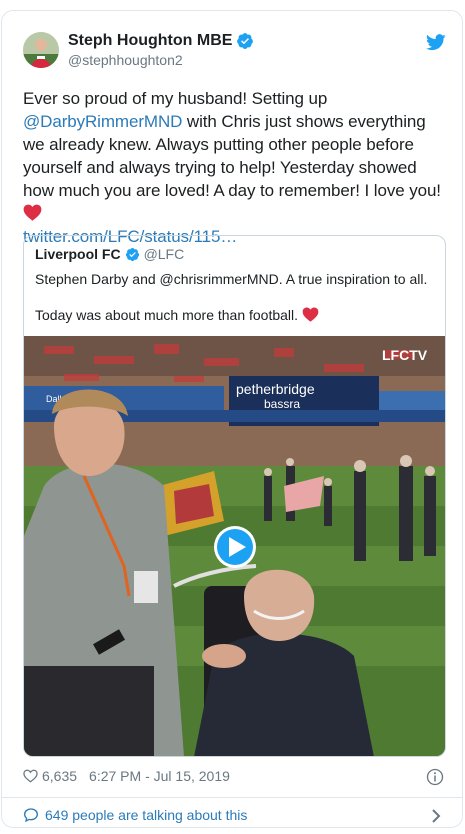 The height and width of the screenshot is (834, 465). Describe the element at coordinates (150, 41) in the screenshot. I see `author-name: Steph Houghton MBE` at that location.